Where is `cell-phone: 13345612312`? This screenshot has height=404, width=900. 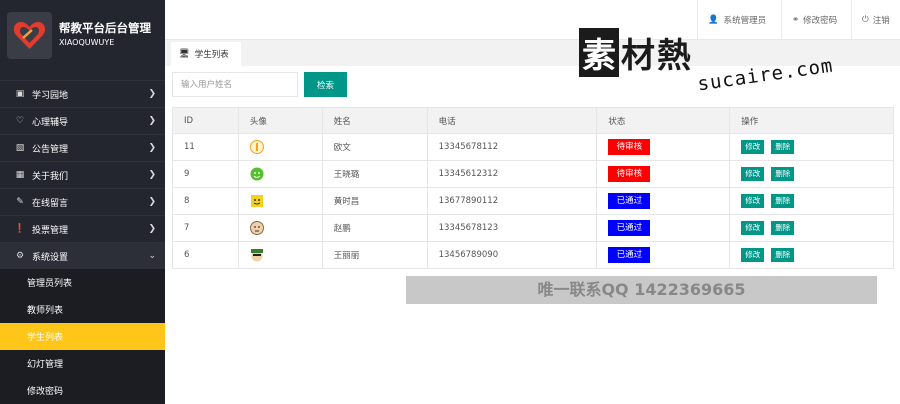
cell-phone: 13345612312 is located at coordinates (512, 174).